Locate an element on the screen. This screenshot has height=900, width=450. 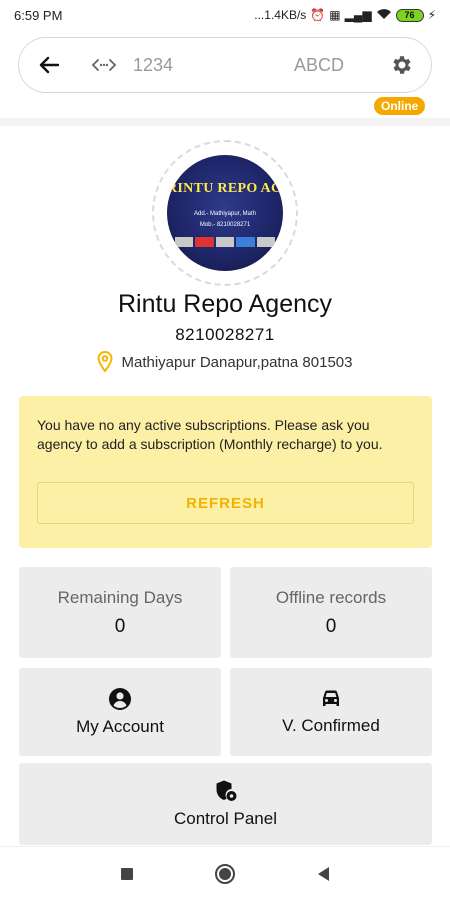
circle-icon is located at coordinates (225, 873).